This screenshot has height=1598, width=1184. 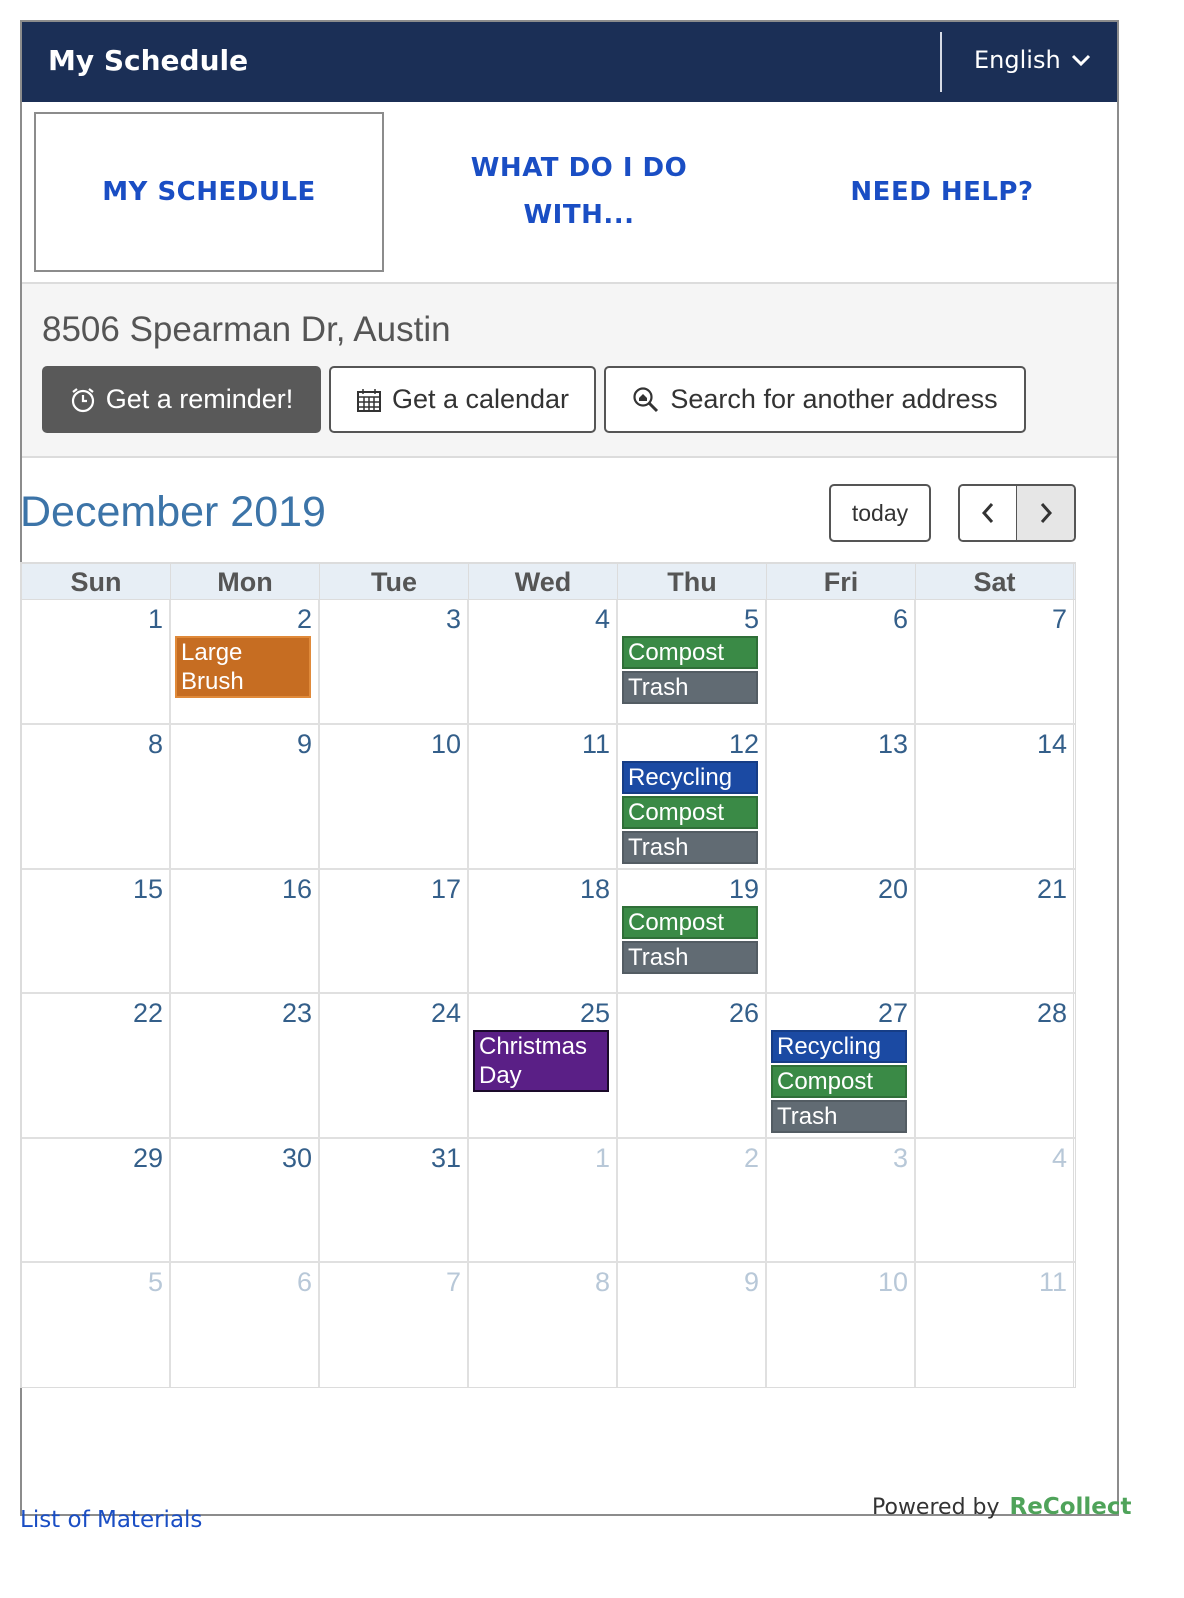 I want to click on next-month-button, so click(x=1045, y=513).